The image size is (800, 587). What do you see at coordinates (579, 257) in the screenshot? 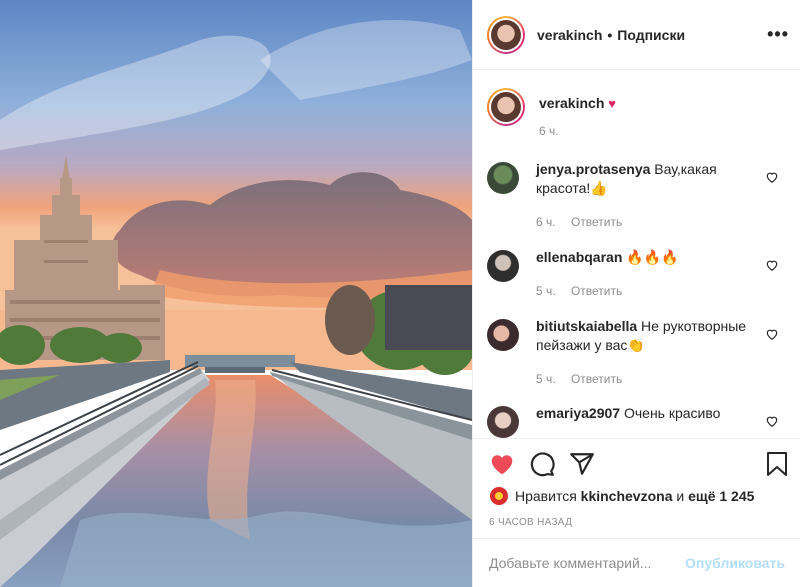
I see `comment-username: ellenabqaran` at bounding box center [579, 257].